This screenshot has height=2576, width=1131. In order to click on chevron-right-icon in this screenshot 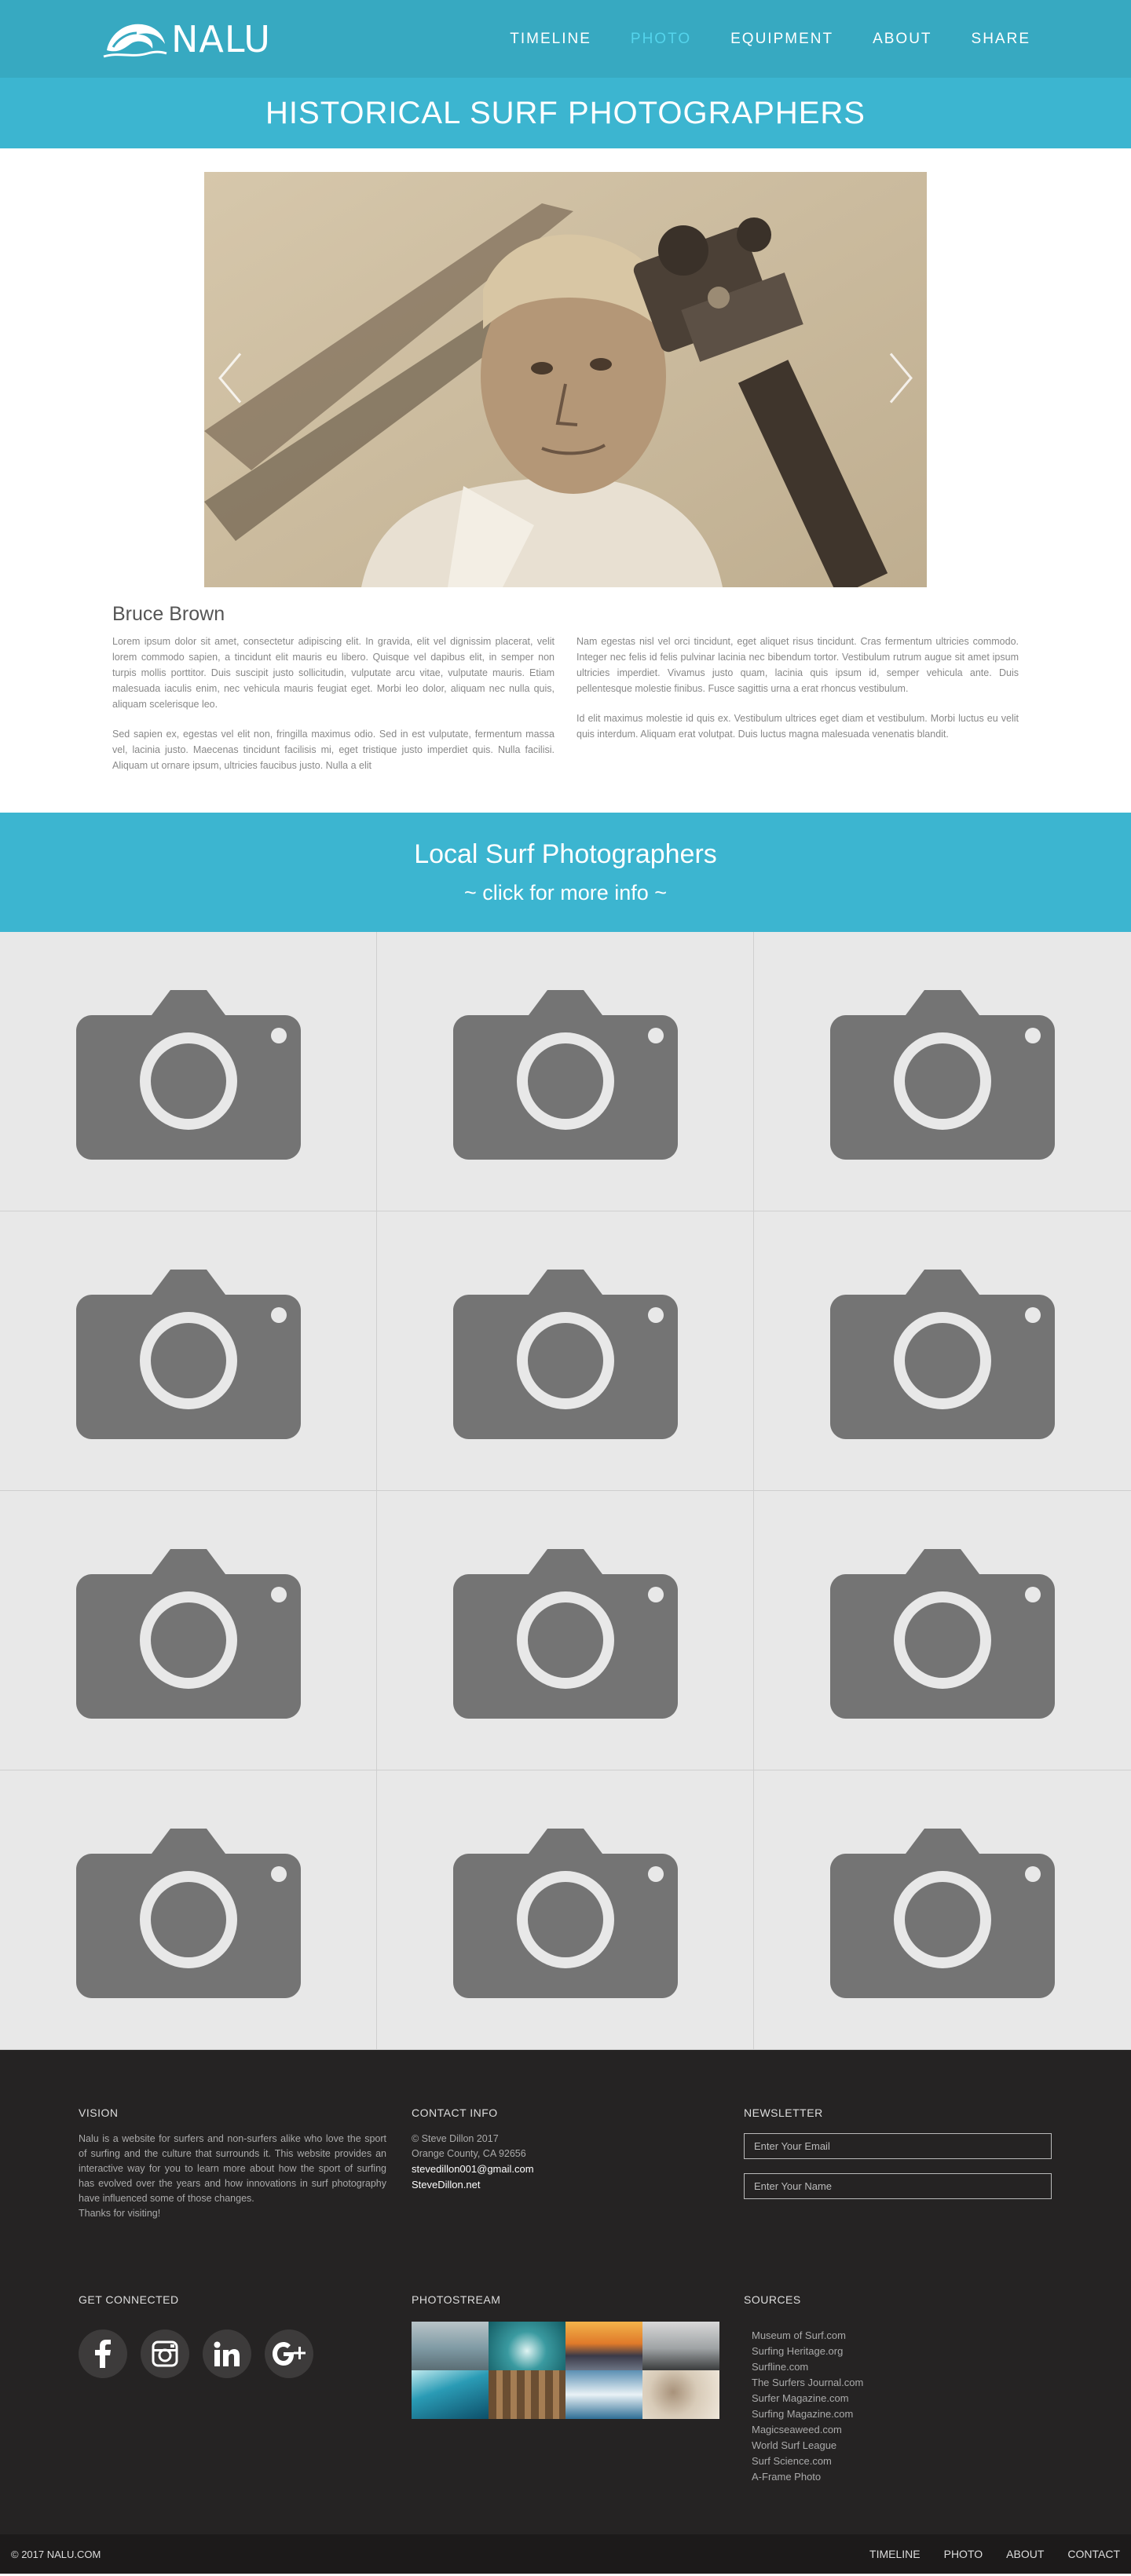, I will do `click(901, 378)`.